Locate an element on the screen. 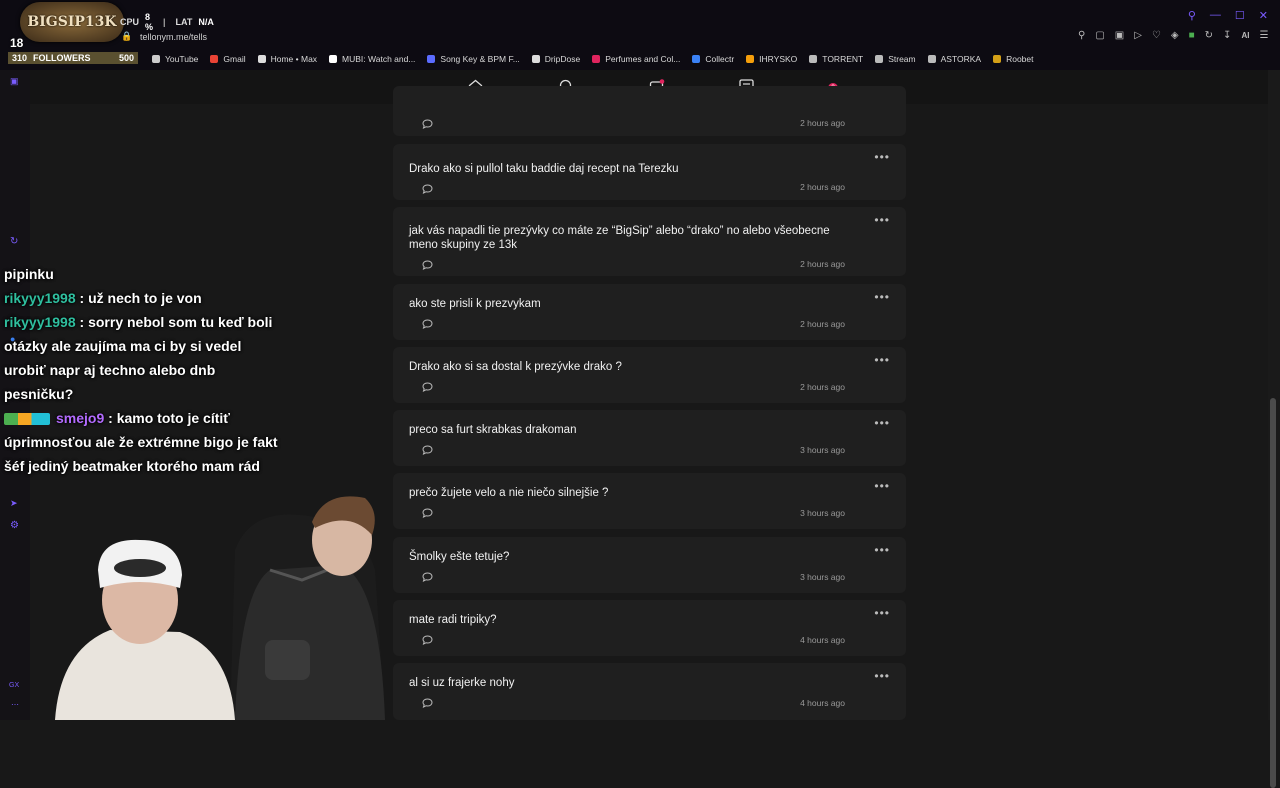 The image size is (1280, 788). play-icon: ▷ is located at coordinates (1138, 35).